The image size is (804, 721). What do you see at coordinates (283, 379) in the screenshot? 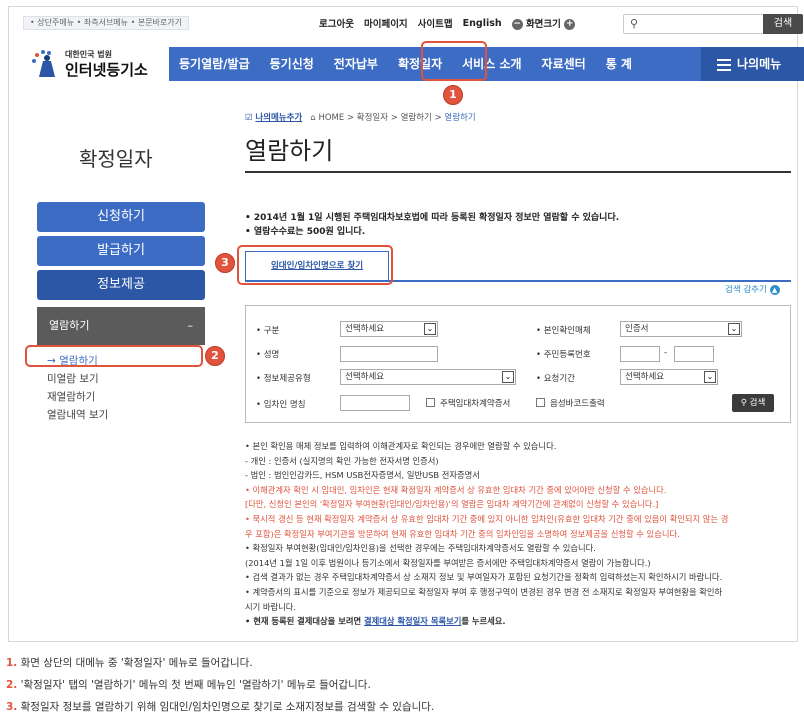
I see `info-type-label: • 정보제공유형` at bounding box center [283, 379].